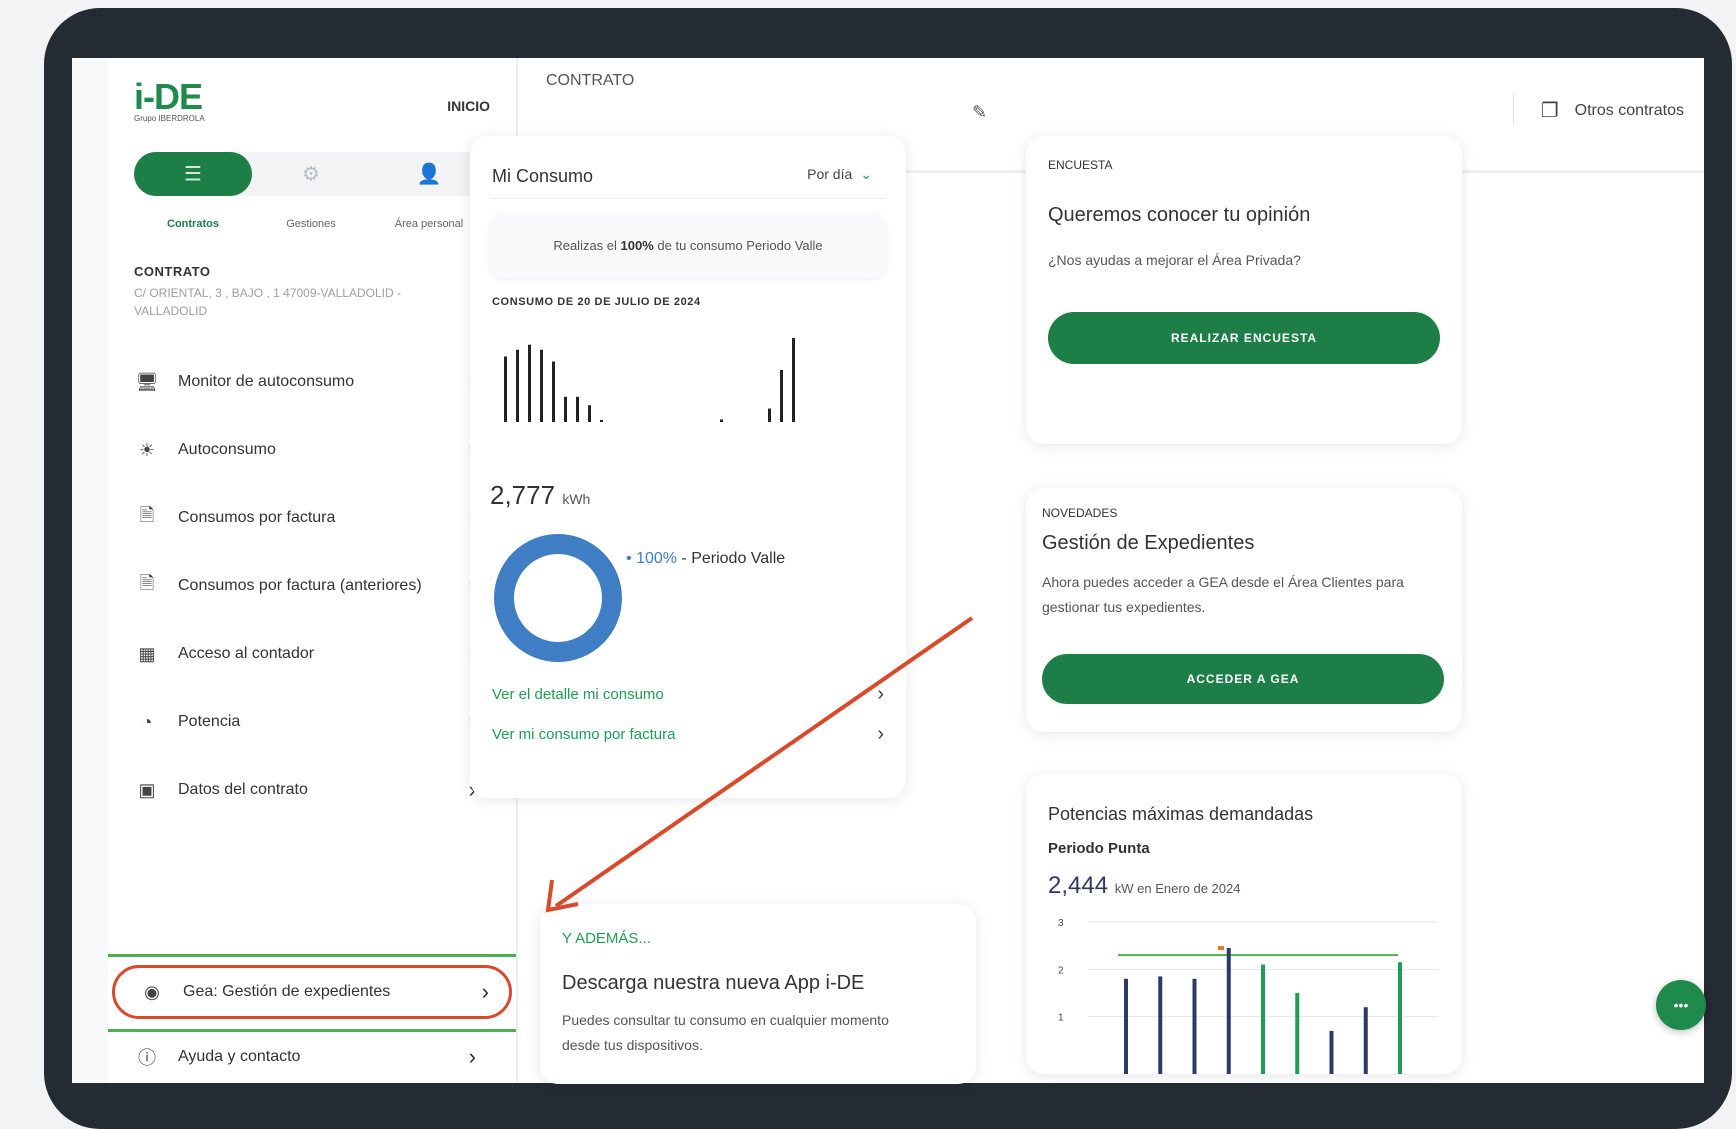 This screenshot has width=1736, height=1129. What do you see at coordinates (257, 517) in the screenshot?
I see `sidebar-item-label: Consumos por factura` at bounding box center [257, 517].